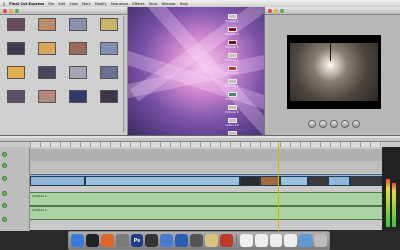 The height and width of the screenshot is (250, 400). What do you see at coordinates (211, 240) in the screenshot?
I see `preview-icon` at bounding box center [211, 240].